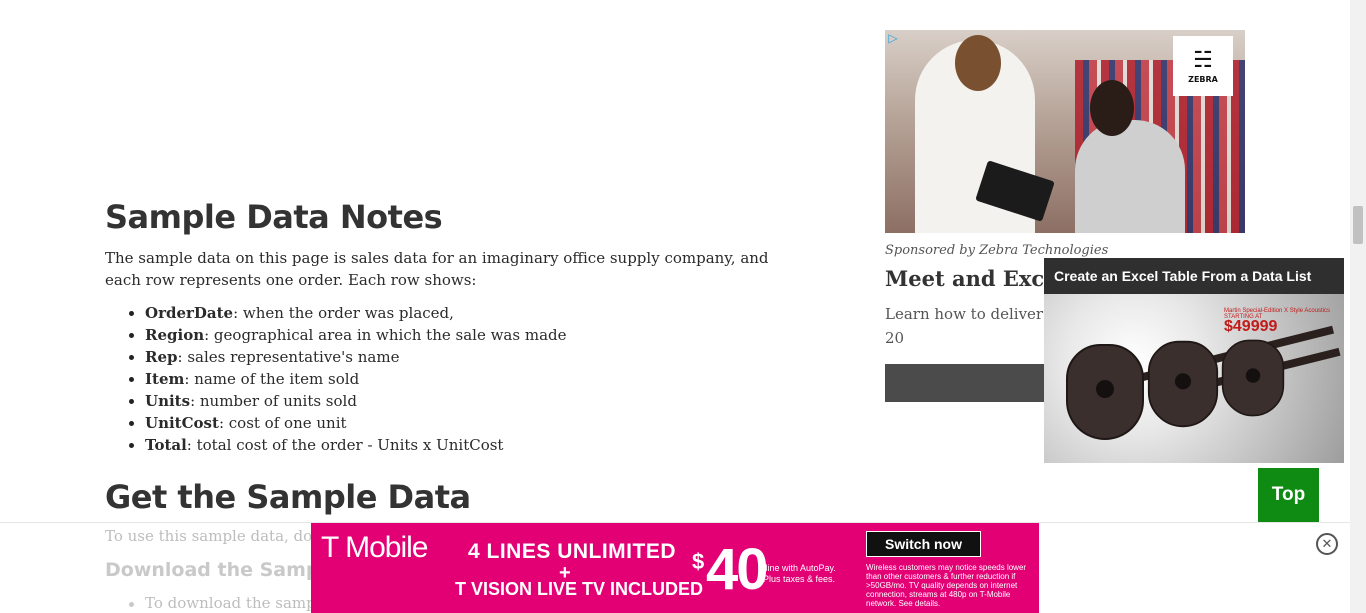 Image resolution: width=1366 pixels, height=613 pixels. I want to click on ad-price-terms: /line with AutoPay. Plus taxes & fees., so click(799, 573).